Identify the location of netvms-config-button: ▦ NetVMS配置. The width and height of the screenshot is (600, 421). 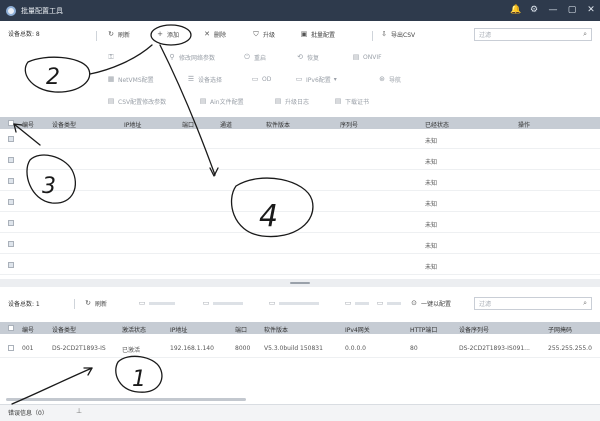
(130, 79).